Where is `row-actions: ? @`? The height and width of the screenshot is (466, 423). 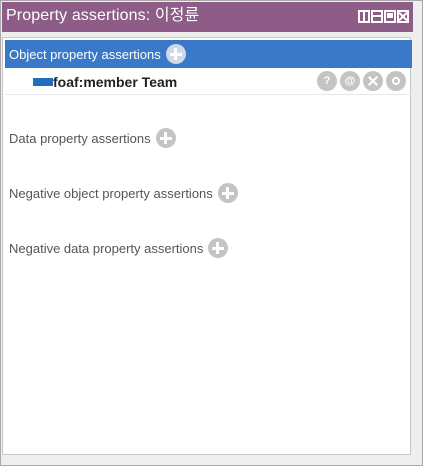
row-actions: ? @ is located at coordinates (361, 81).